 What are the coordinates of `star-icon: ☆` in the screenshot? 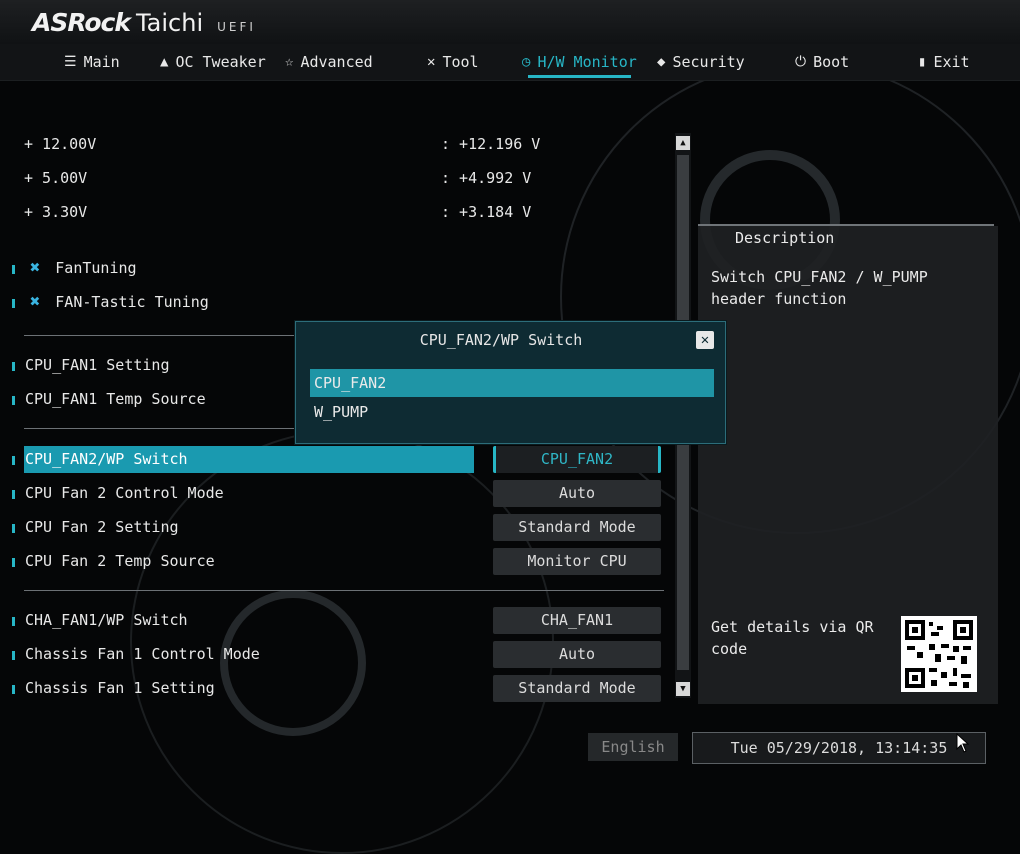 It's located at (289, 62).